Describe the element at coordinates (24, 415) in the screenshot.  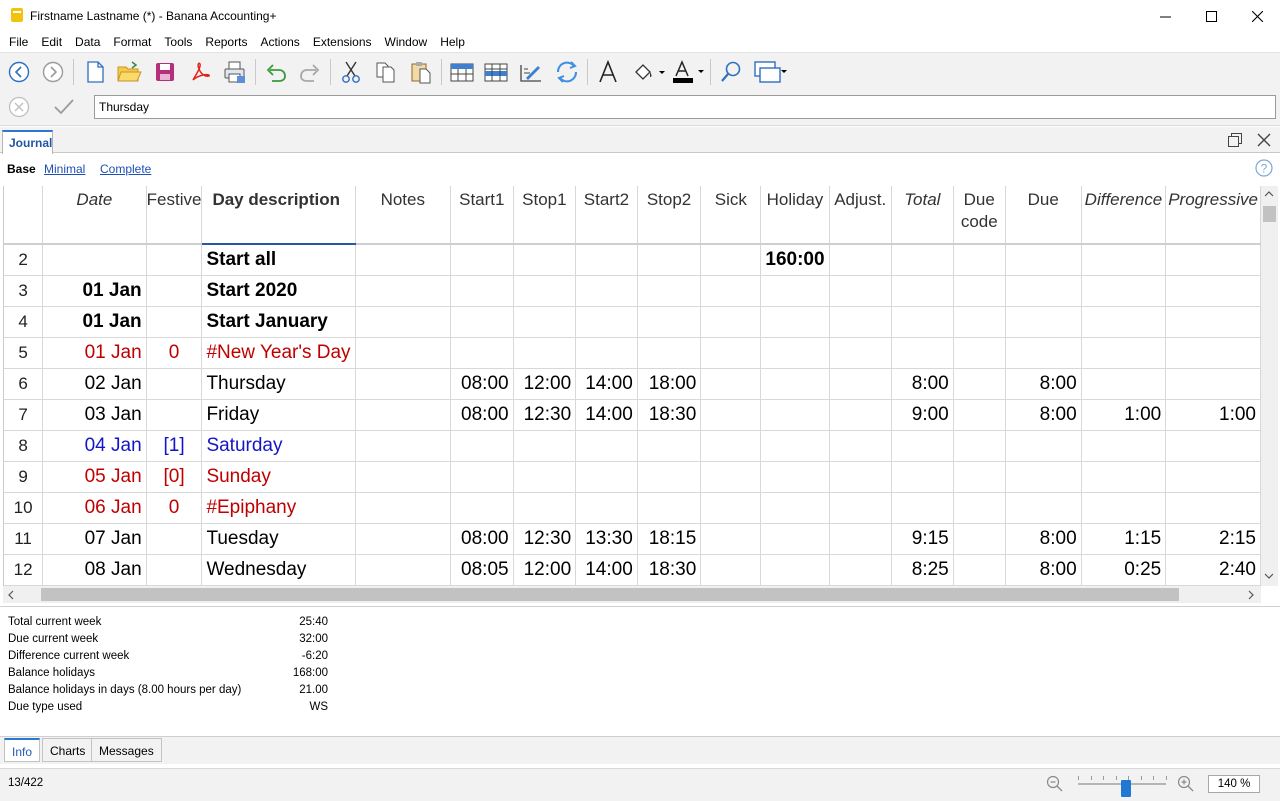
I see `row-number: 7` at that location.